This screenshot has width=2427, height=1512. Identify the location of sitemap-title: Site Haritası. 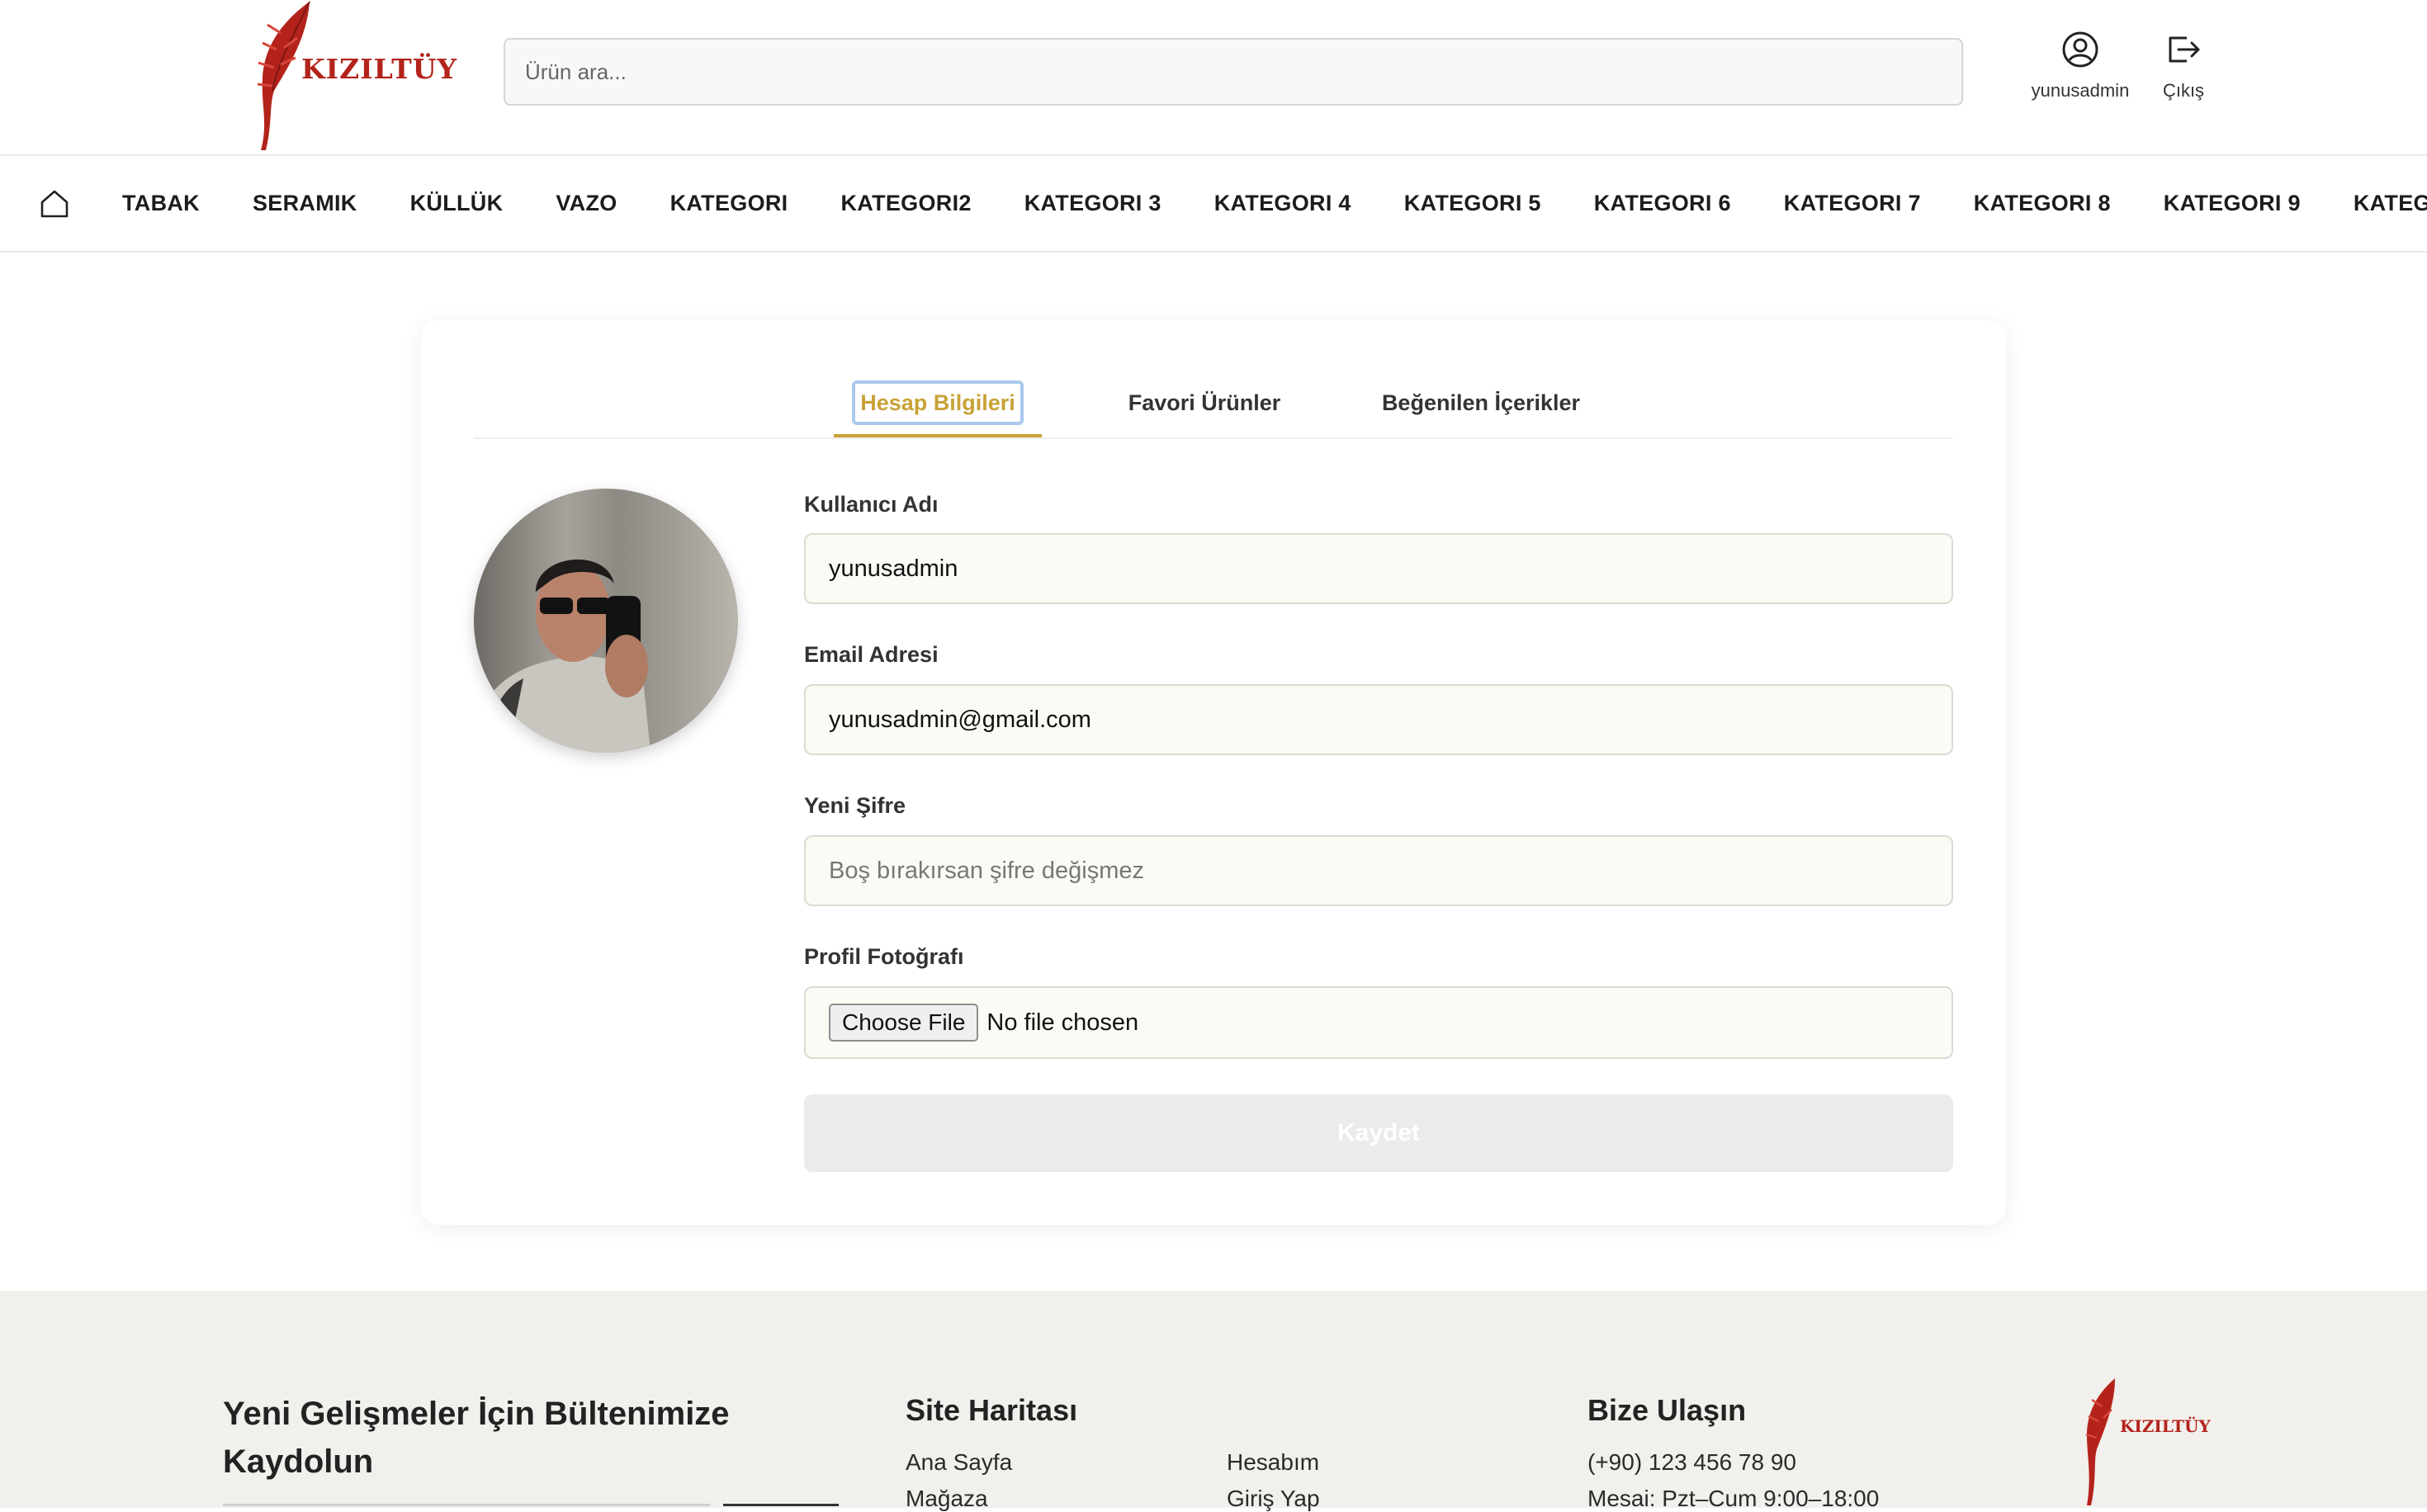
(992, 1410).